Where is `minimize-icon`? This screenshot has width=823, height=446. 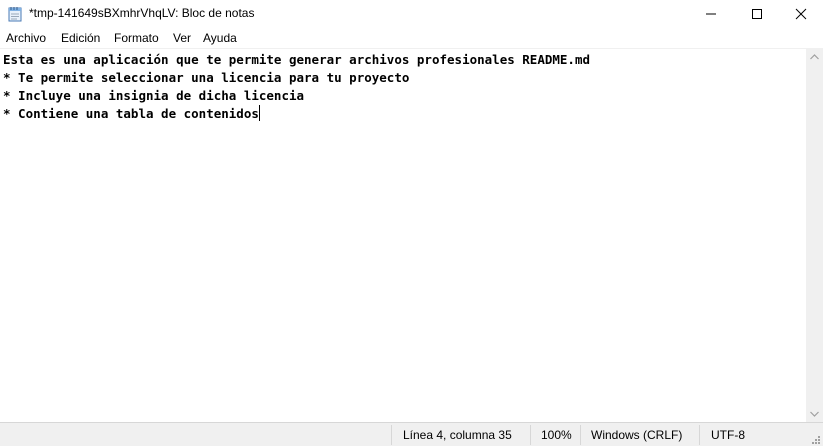 minimize-icon is located at coordinates (711, 14).